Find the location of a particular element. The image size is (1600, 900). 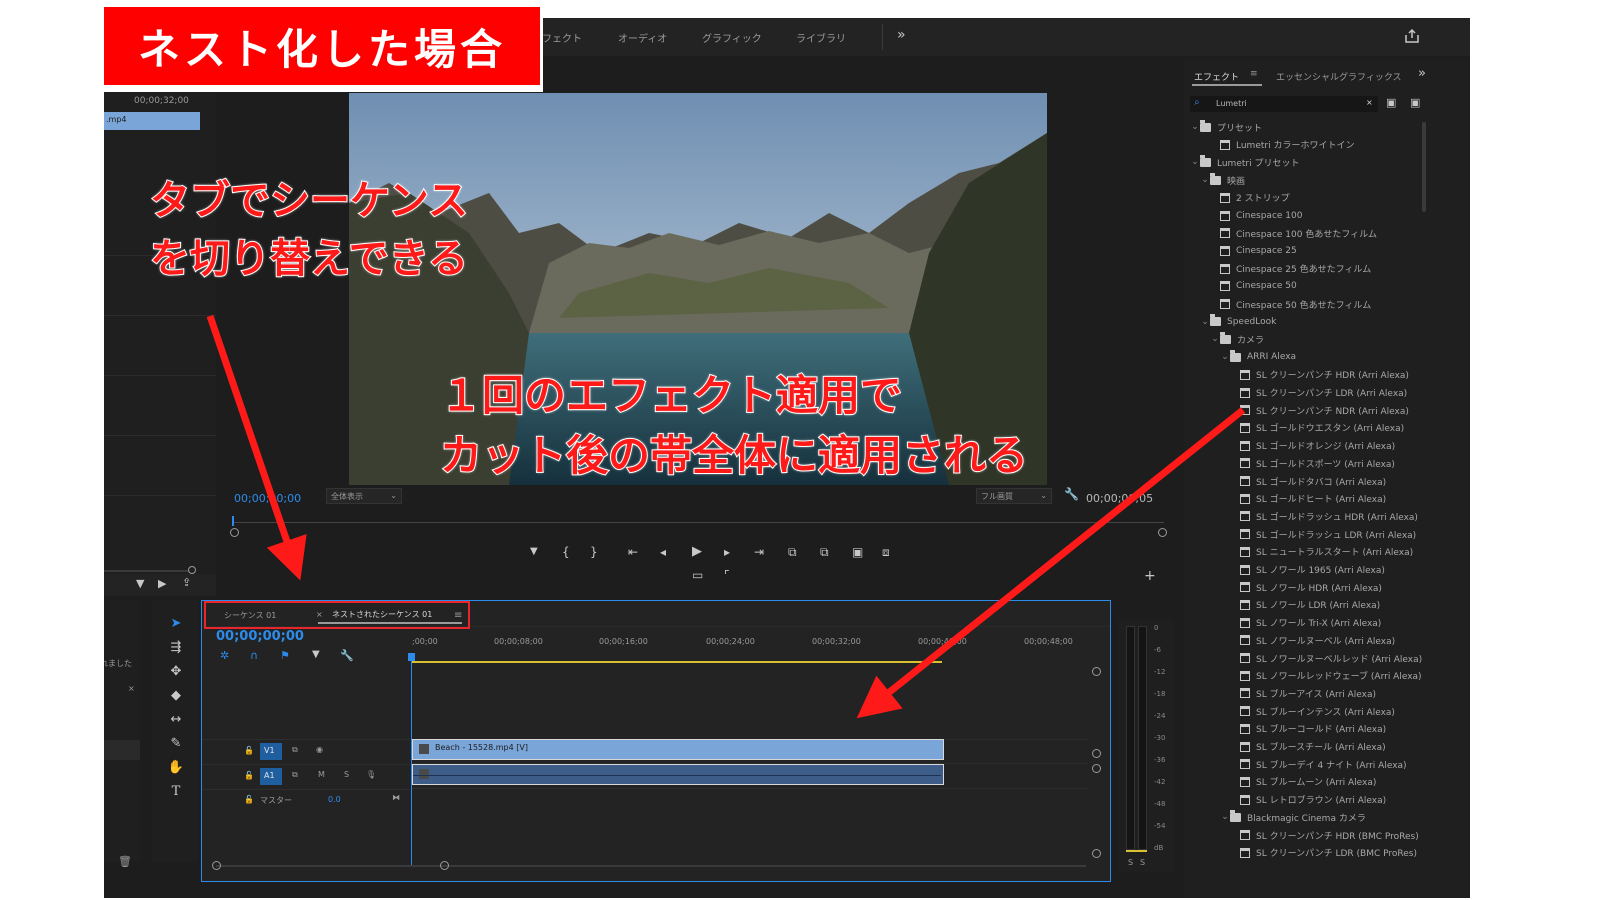

arrow-to-tabs is located at coordinates (256, 447).